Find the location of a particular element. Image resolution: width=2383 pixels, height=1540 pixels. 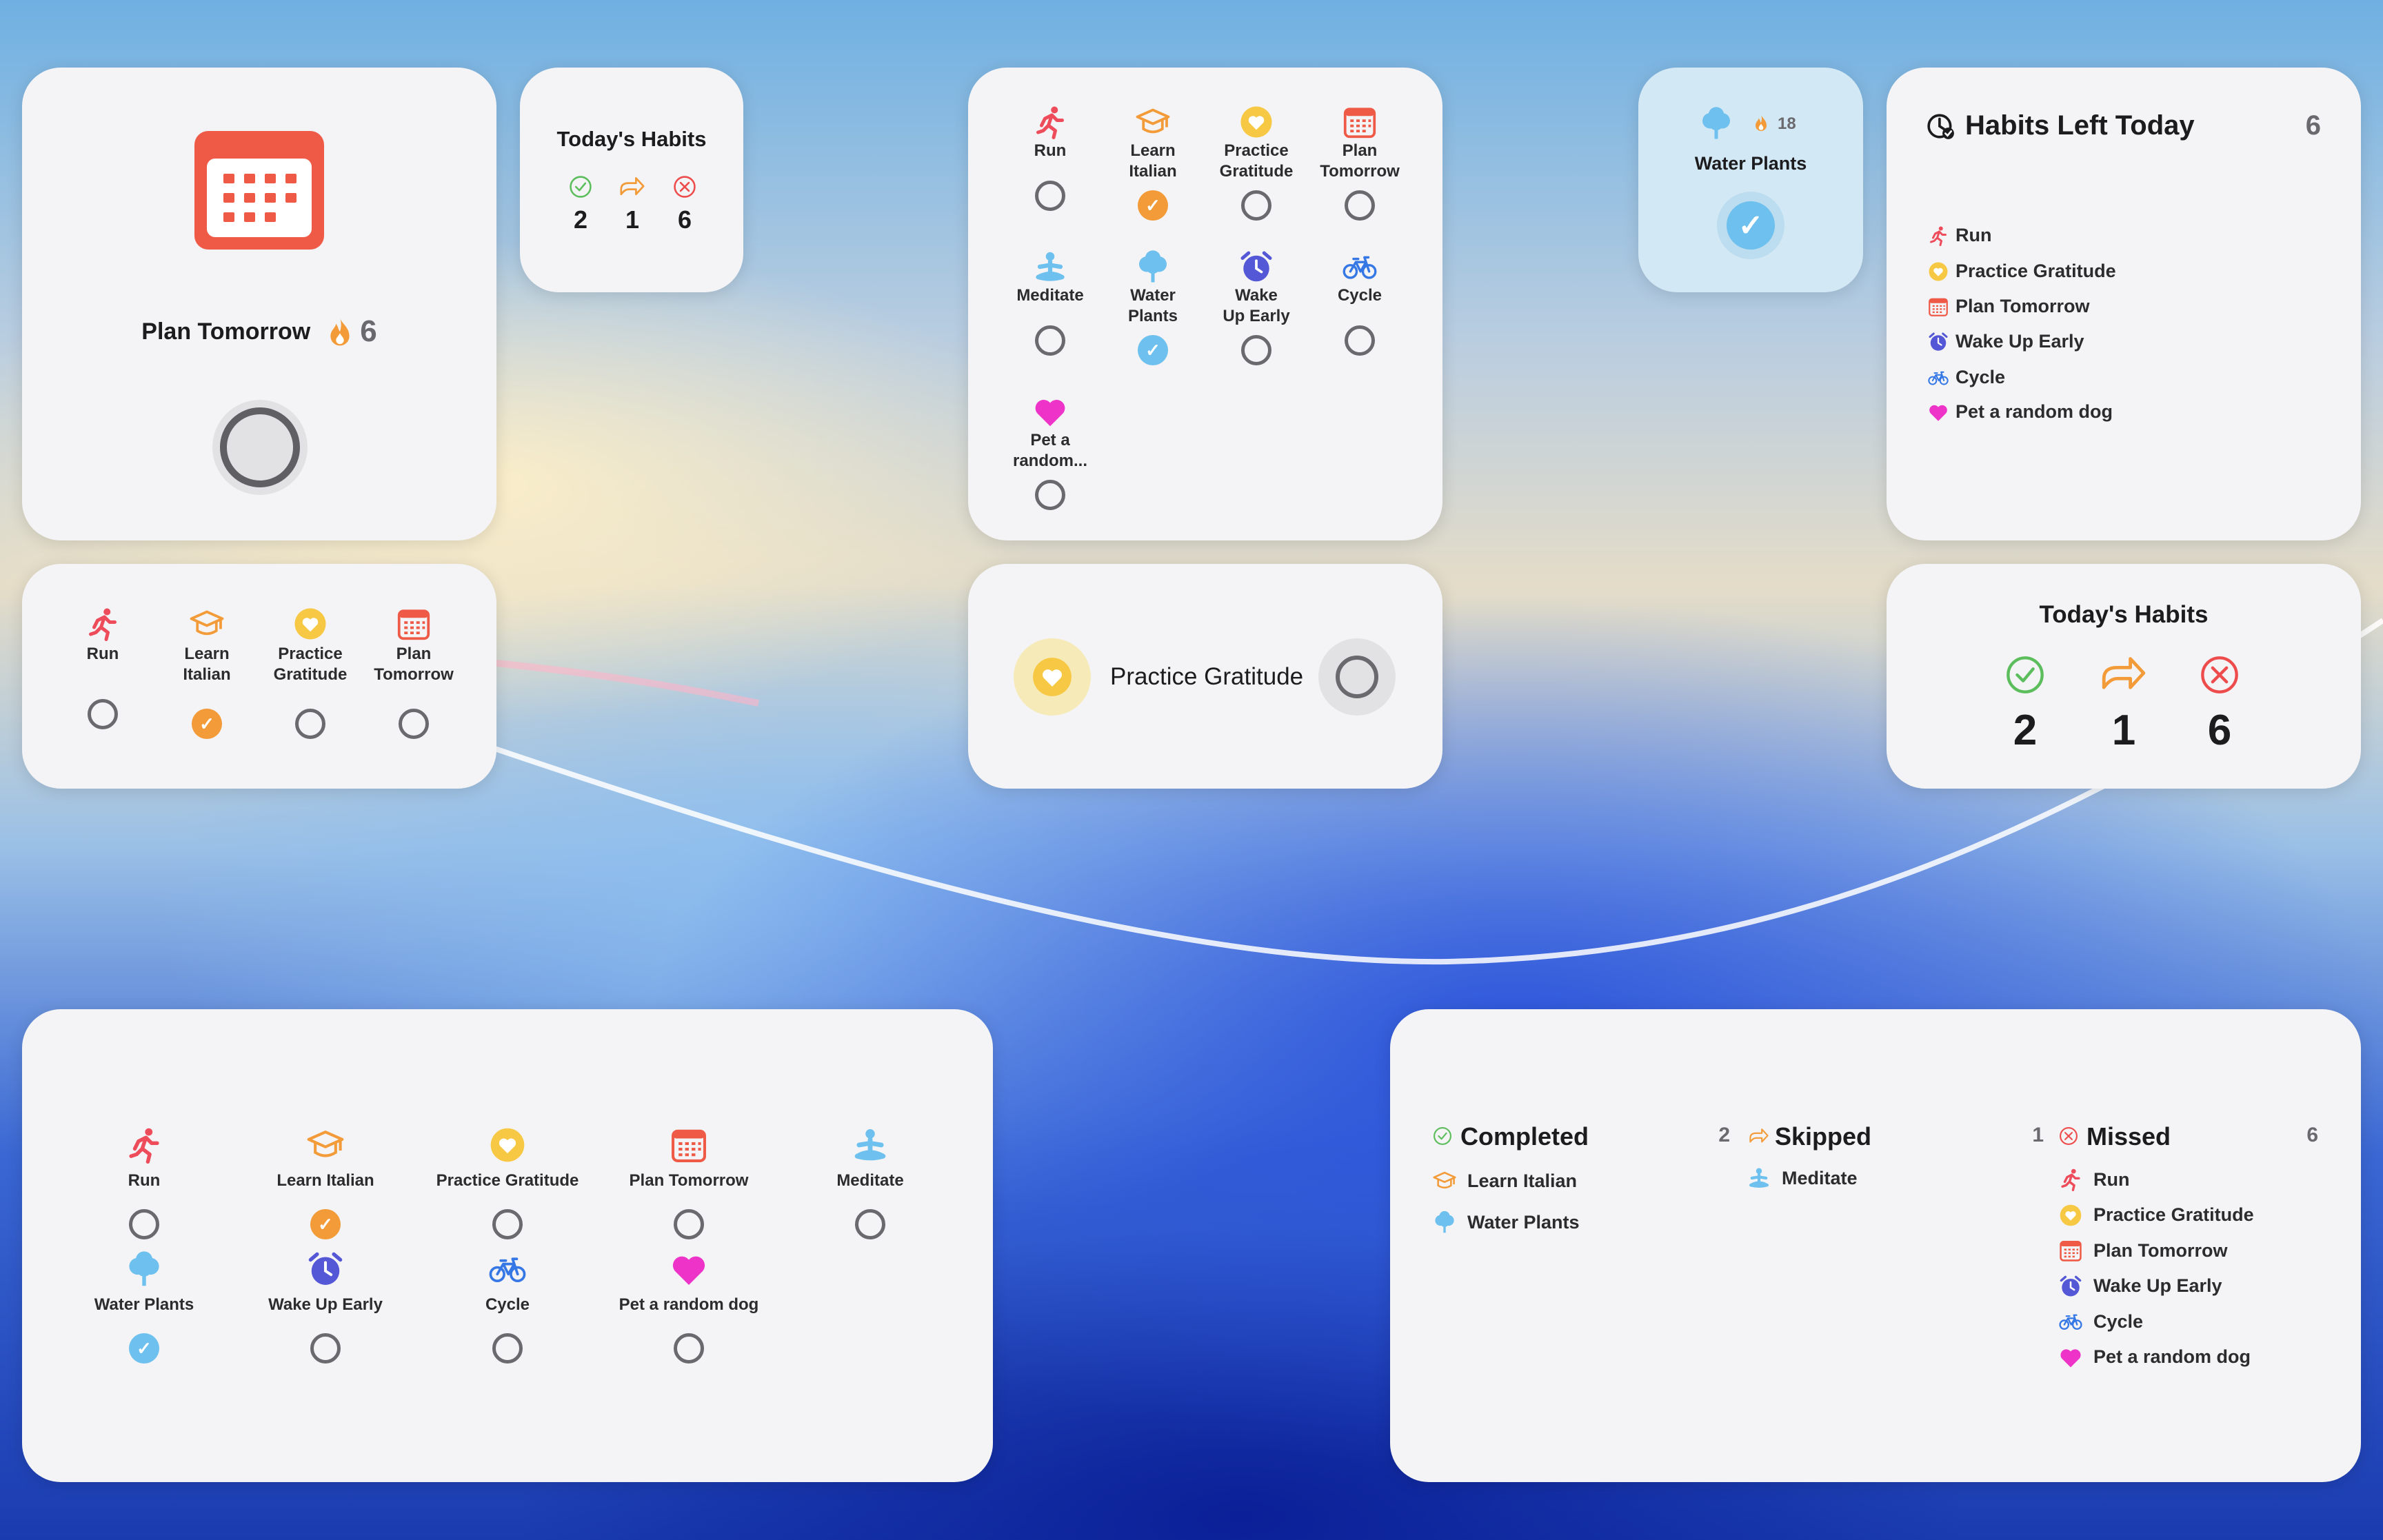

summary-list-item: Meditate is located at coordinates (1802, 1178).